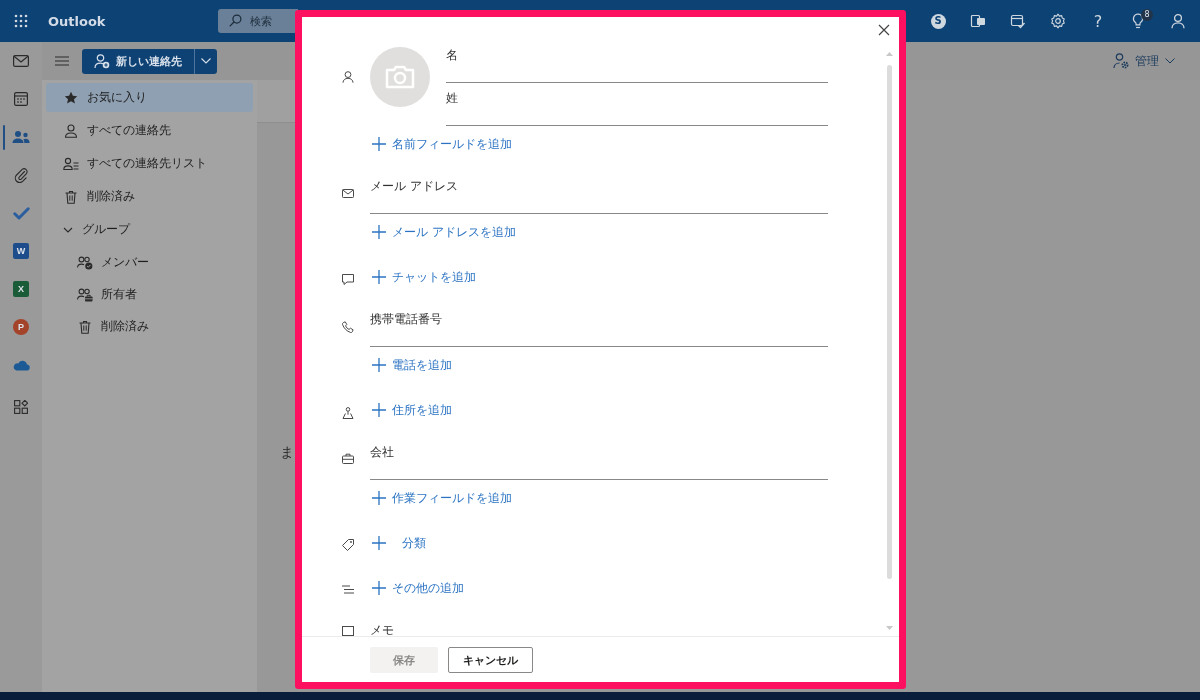 The width and height of the screenshot is (1200, 700). I want to click on person-pin-icon, so click(348, 413).